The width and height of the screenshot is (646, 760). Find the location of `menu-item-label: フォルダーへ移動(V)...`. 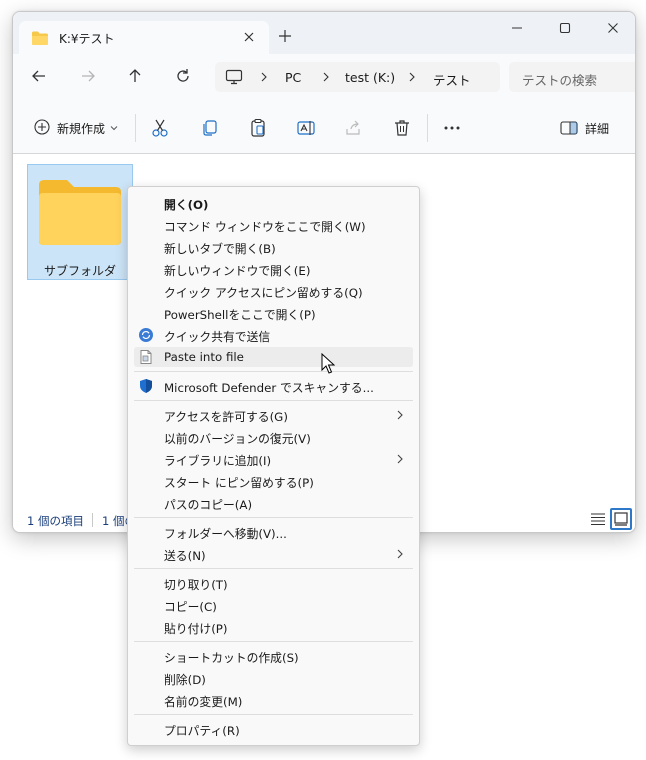

menu-item-label: フォルダーへ移動(V)... is located at coordinates (225, 534).